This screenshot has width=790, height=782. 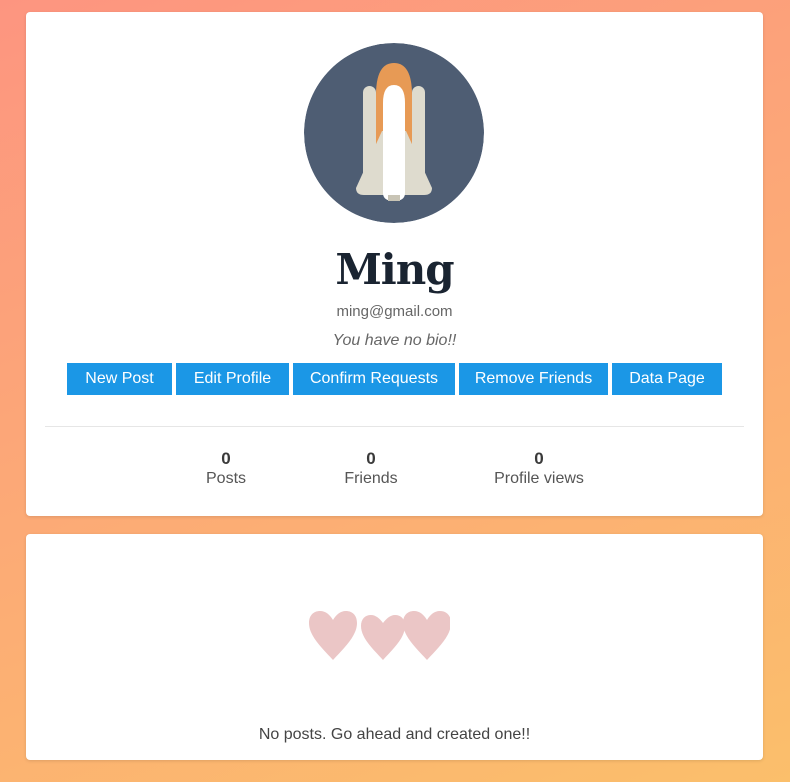 What do you see at coordinates (371, 478) in the screenshot?
I see `stat-label: Friends` at bounding box center [371, 478].